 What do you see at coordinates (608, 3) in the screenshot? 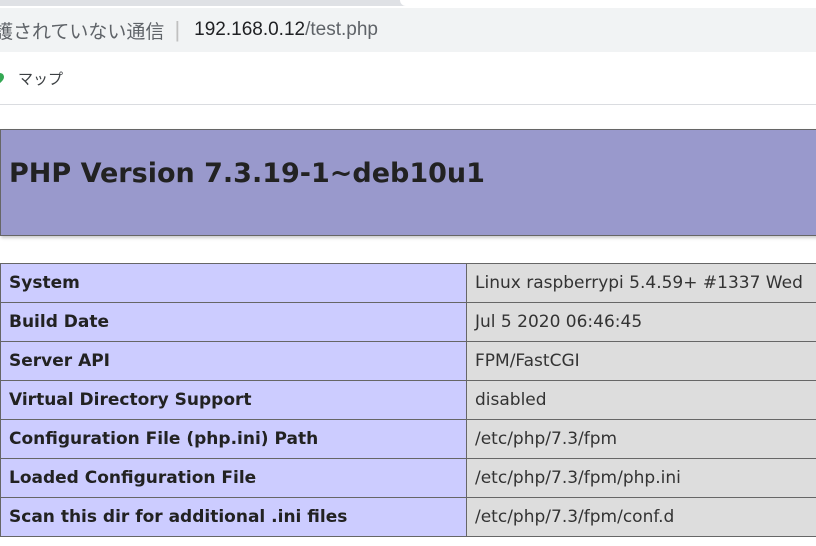
I see `active-tab` at bounding box center [608, 3].